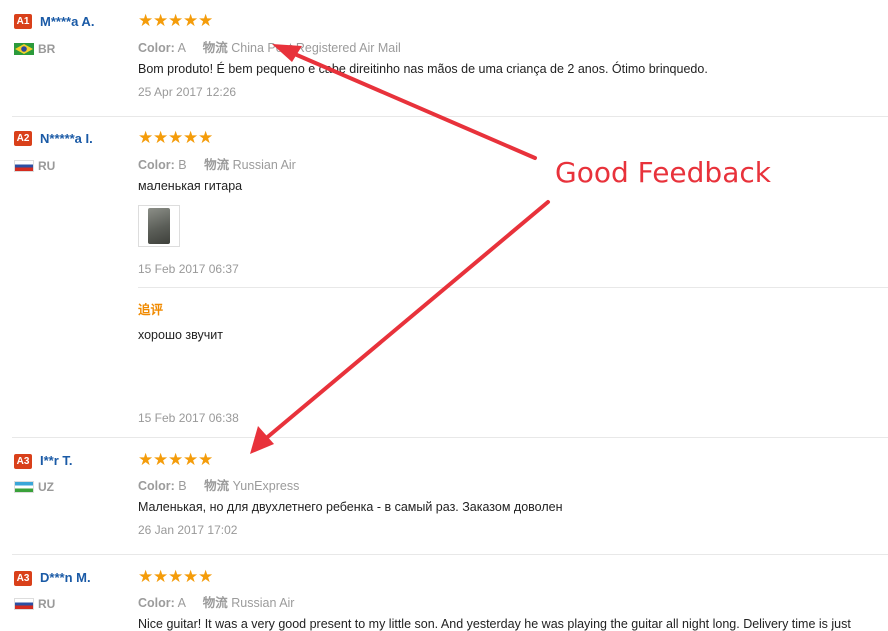 The height and width of the screenshot is (631, 888). Describe the element at coordinates (513, 287) in the screenshot. I see `followup-divider` at that location.